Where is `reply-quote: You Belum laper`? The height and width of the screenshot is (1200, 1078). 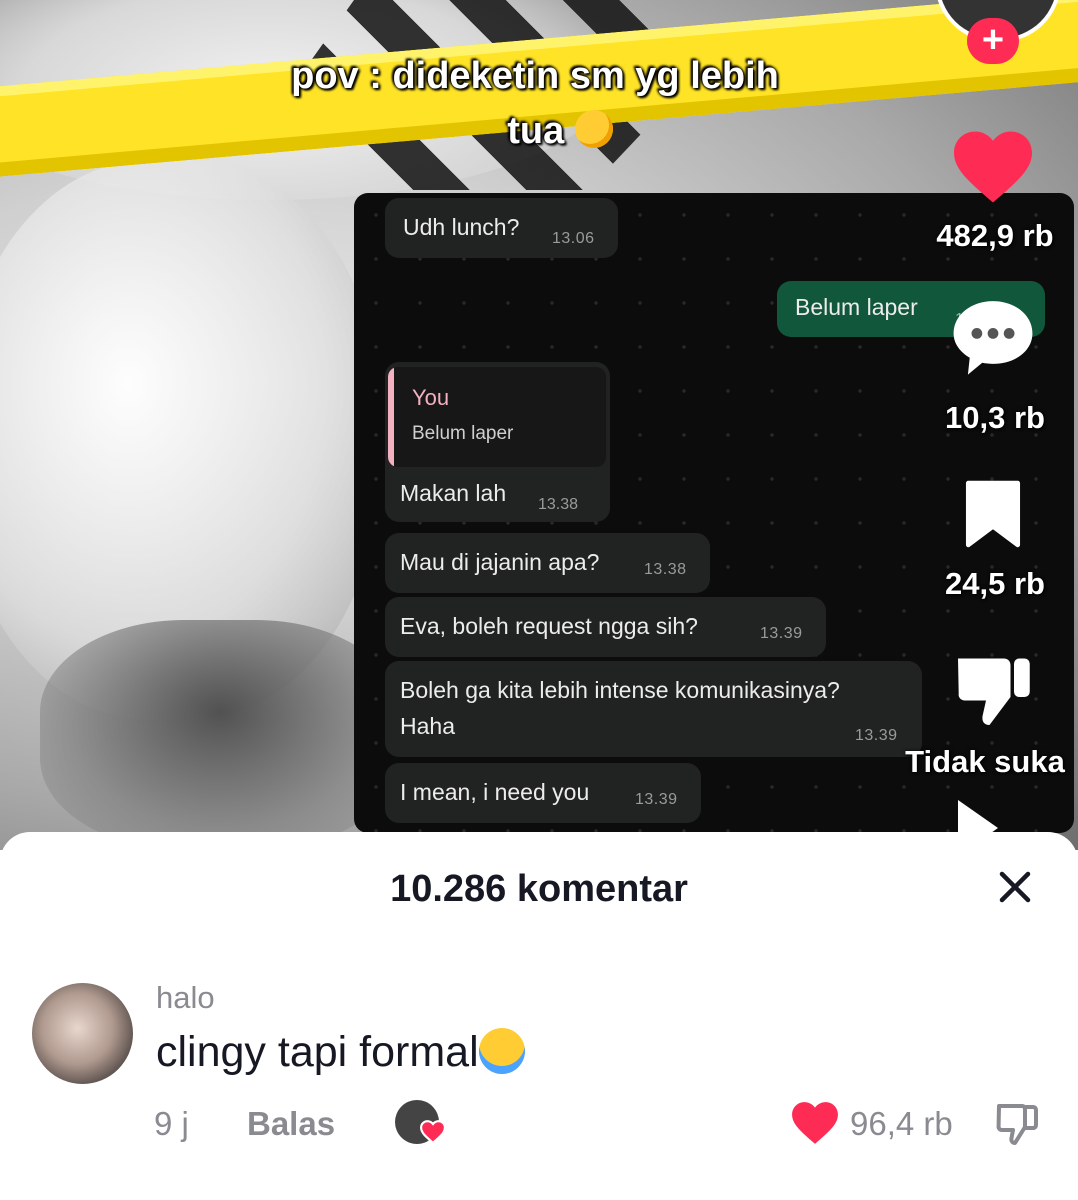
reply-quote: You Belum laper is located at coordinates (497, 417).